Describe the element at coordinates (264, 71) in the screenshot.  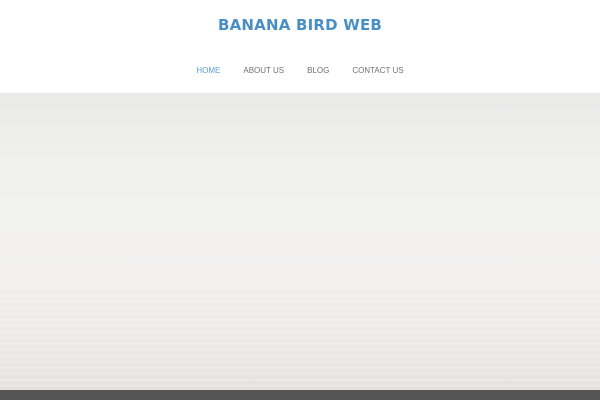
I see `nav-item-about-us: ABOUT US` at that location.